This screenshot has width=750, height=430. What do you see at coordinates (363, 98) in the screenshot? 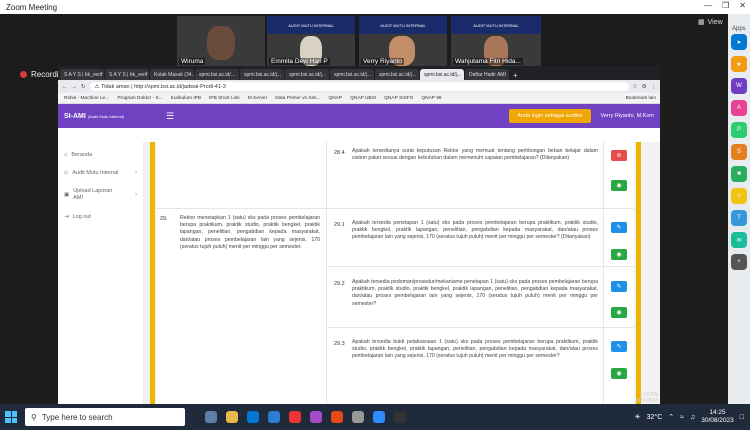
I see `bookmark: QNAP UBSI` at bounding box center [363, 98].